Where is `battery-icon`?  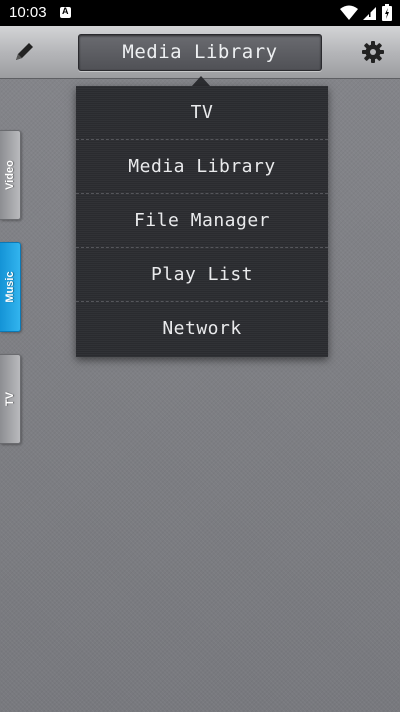 battery-icon is located at coordinates (387, 12).